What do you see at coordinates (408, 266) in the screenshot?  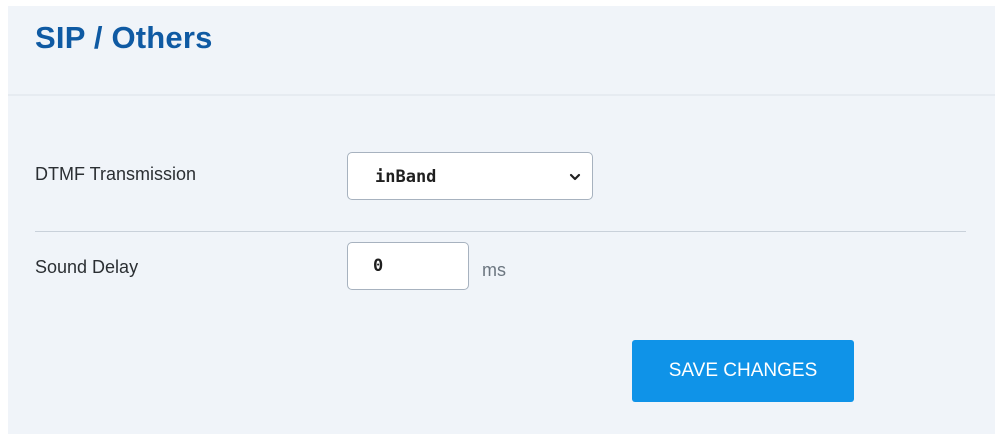 I see `sound-delay-input` at bounding box center [408, 266].